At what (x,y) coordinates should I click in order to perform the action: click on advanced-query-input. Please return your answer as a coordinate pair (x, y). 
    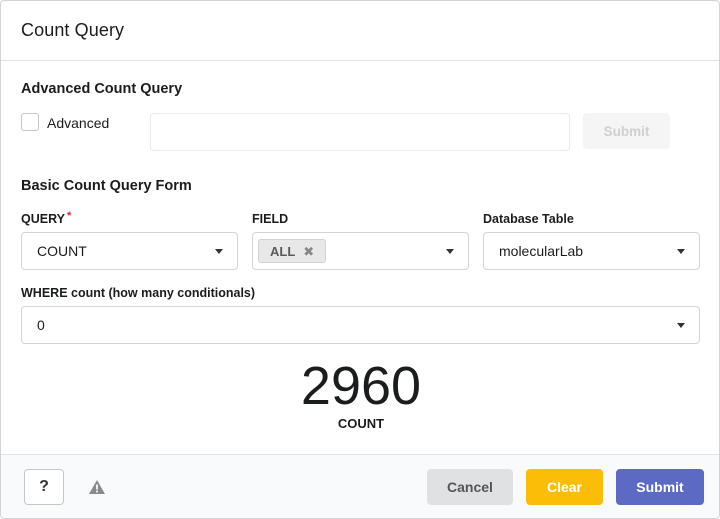
    Looking at the image, I should click on (360, 132).